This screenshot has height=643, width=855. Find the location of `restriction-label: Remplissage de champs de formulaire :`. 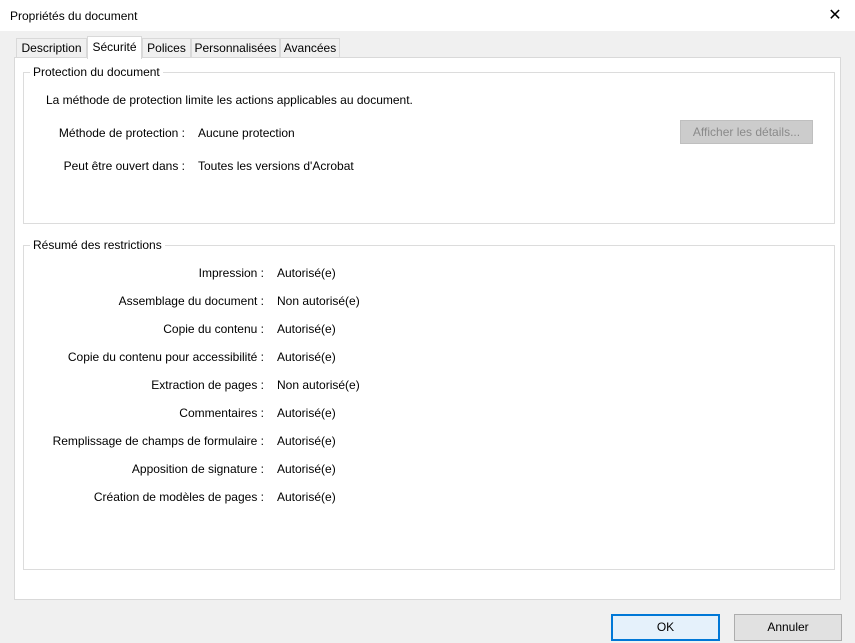

restriction-label: Remplissage de champs de formulaire : is located at coordinates (158, 441).